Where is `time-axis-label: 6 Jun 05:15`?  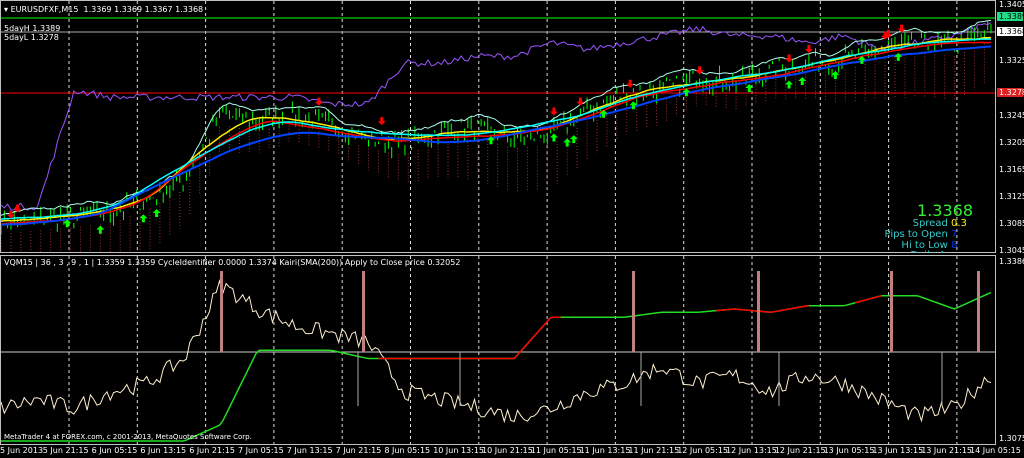 time-axis-label: 6 Jun 05:15 is located at coordinates (114, 450).